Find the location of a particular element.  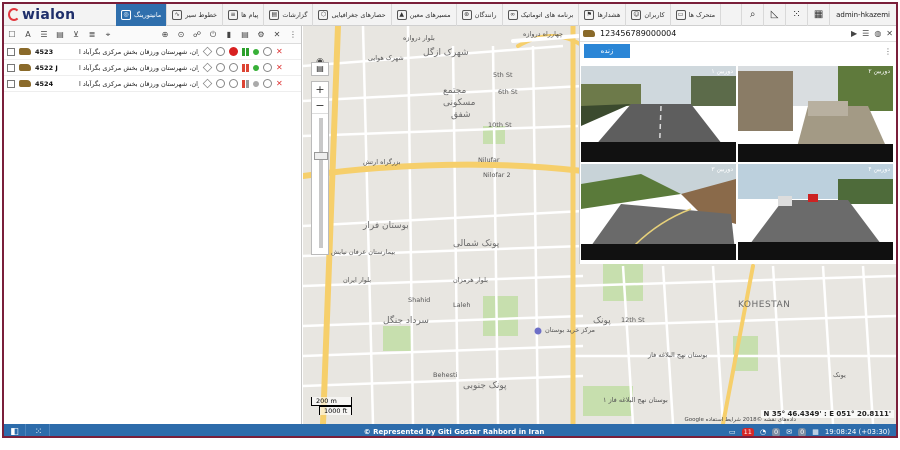

tab-jobs: ∞ برنامه های اتوماتیک is located at coordinates (541, 15).